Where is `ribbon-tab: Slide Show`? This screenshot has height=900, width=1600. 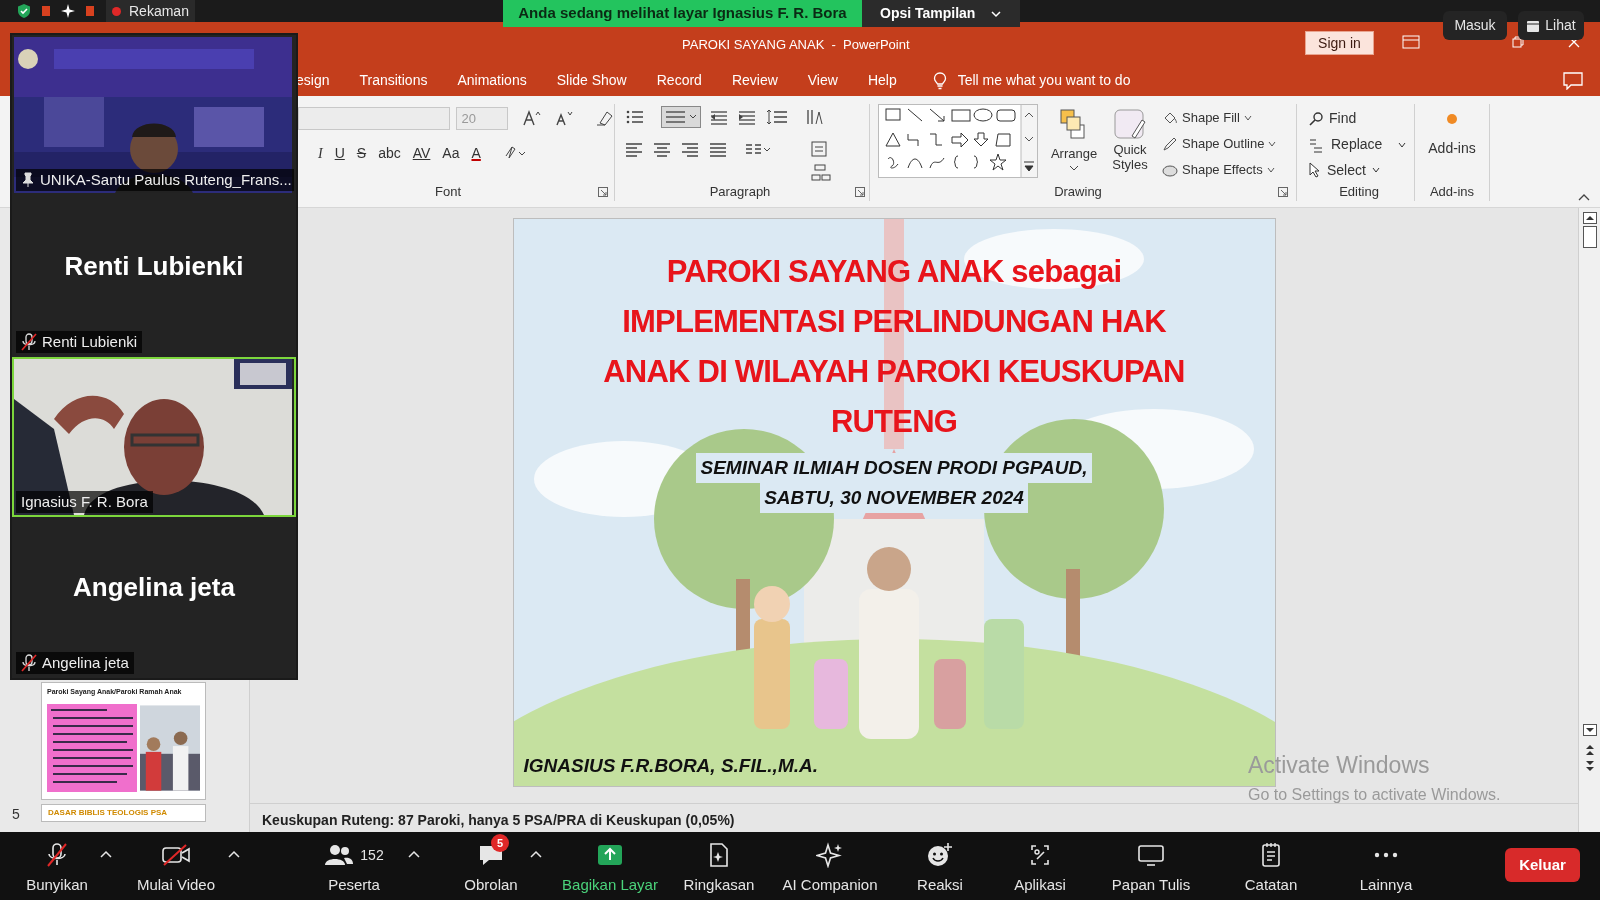 ribbon-tab: Slide Show is located at coordinates (591, 80).